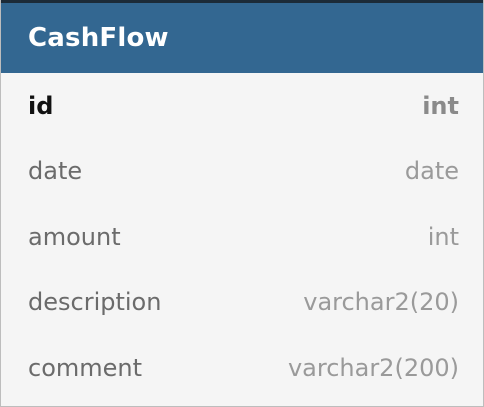 This screenshot has width=484, height=407. I want to click on column-name: description, so click(95, 302).